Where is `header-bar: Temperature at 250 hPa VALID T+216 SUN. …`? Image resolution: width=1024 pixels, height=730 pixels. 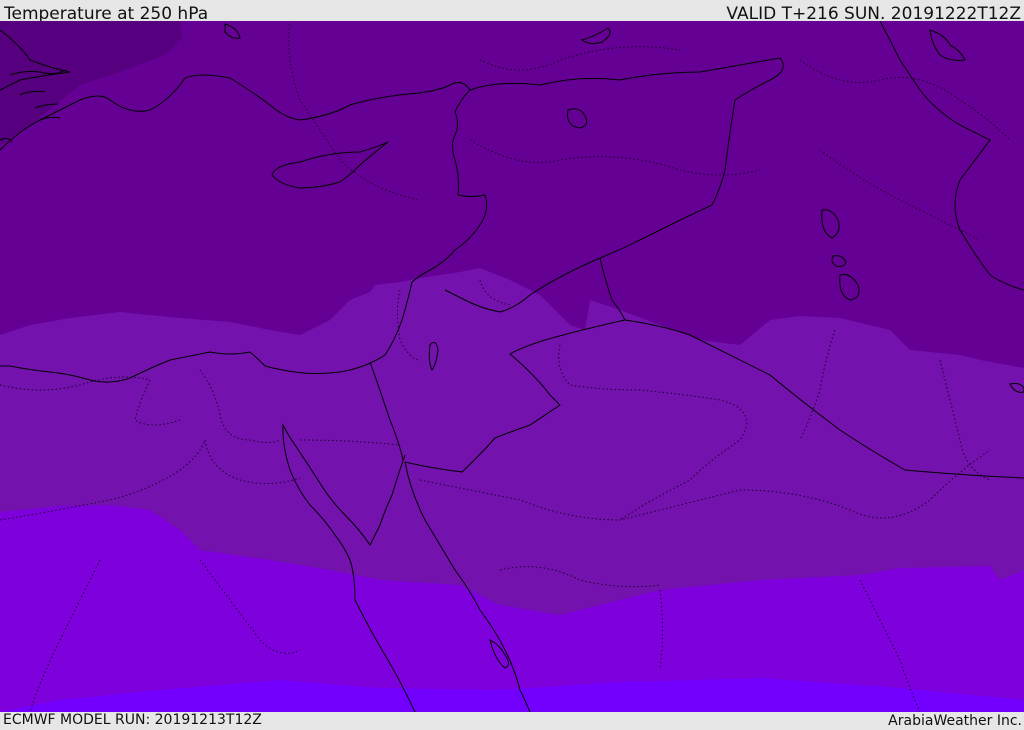
header-bar: Temperature at 250 hPa VALID T+216 SUN. … is located at coordinates (512, 12).